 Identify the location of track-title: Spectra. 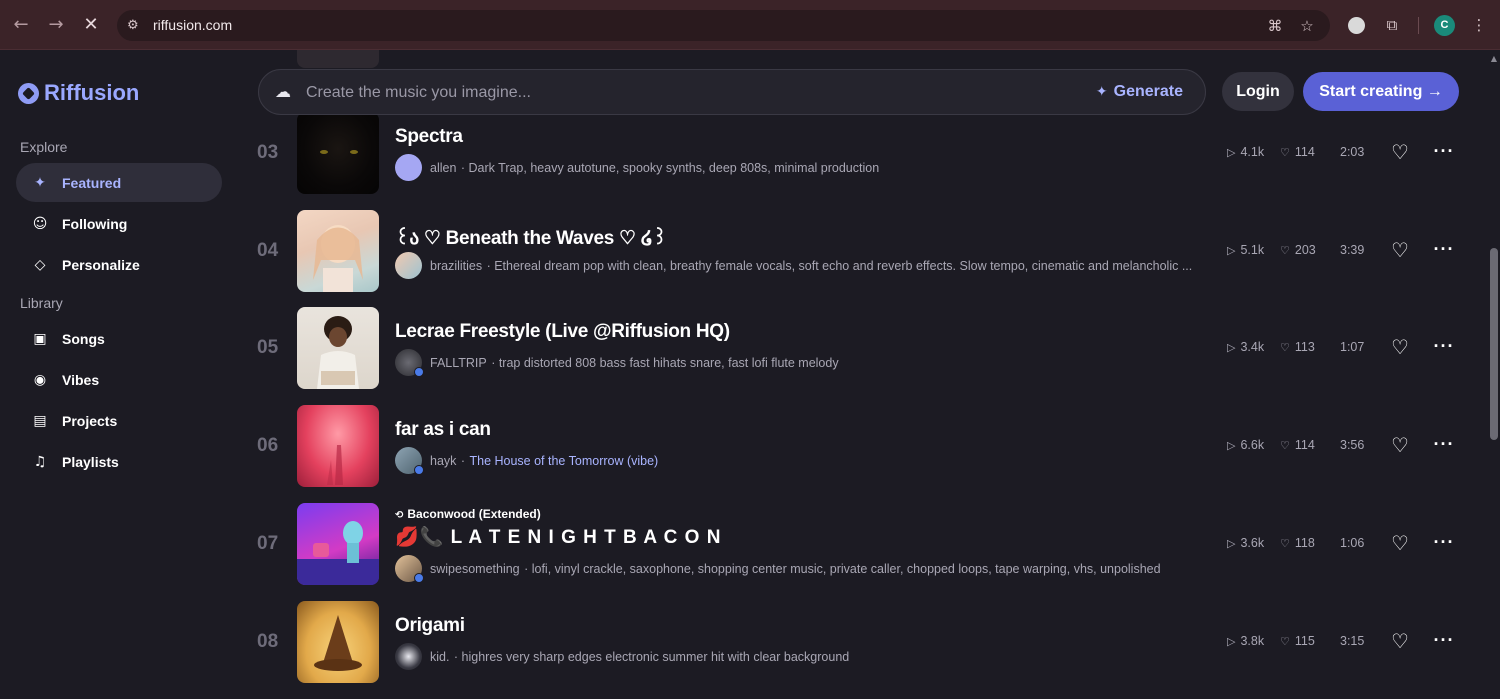
(429, 137).